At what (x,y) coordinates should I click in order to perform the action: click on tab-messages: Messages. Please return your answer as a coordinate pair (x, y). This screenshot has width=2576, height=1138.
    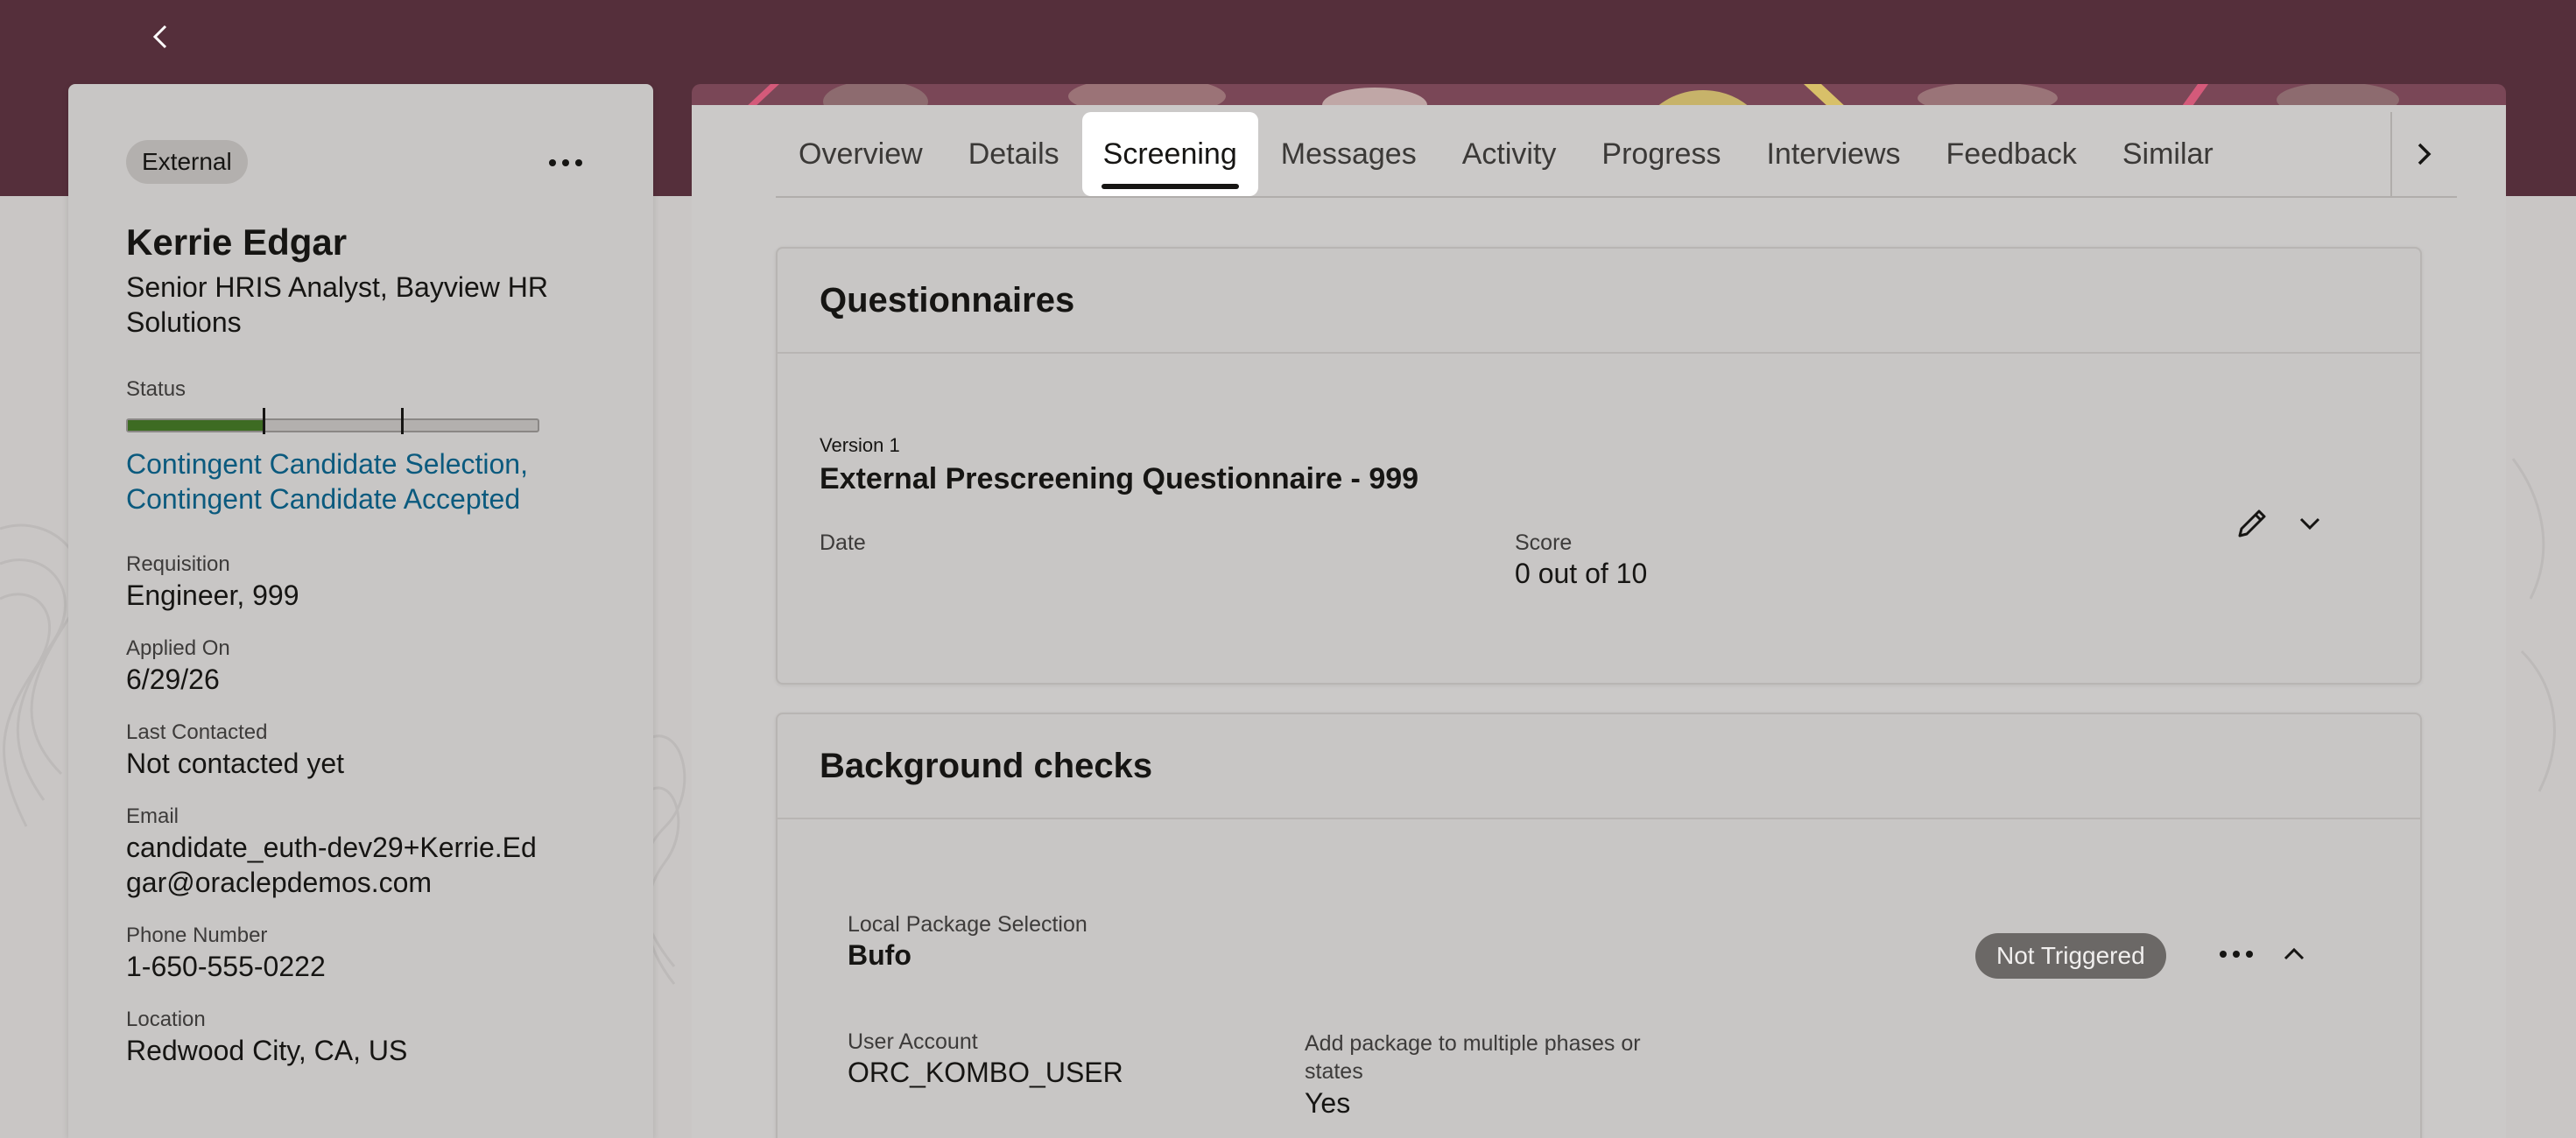
    Looking at the image, I should click on (1348, 154).